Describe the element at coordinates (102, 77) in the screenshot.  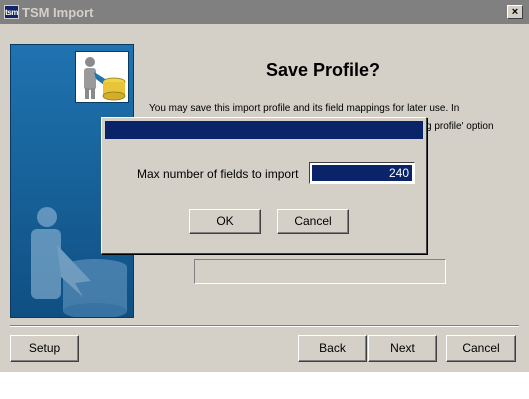
I see `import-profile-icon` at that location.